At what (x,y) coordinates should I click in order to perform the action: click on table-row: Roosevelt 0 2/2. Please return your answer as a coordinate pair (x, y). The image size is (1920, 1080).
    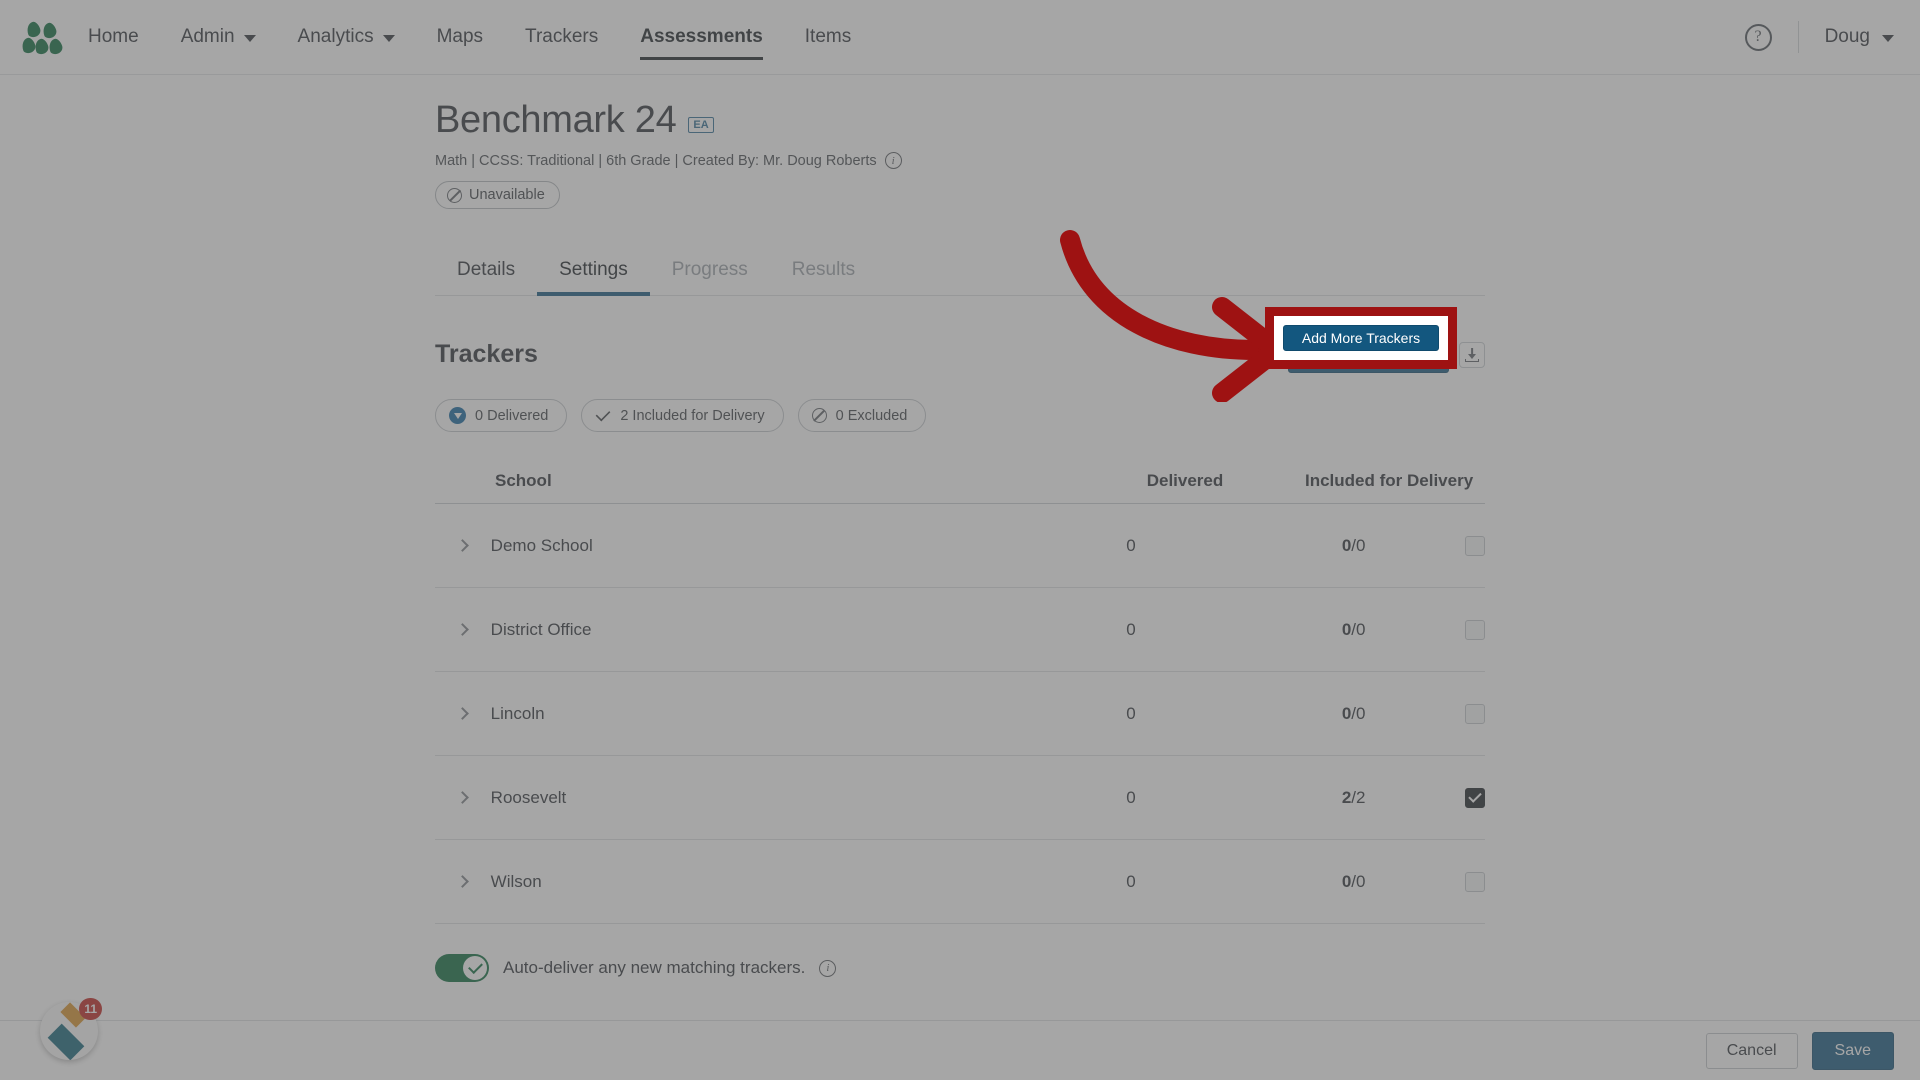
    Looking at the image, I should click on (960, 798).